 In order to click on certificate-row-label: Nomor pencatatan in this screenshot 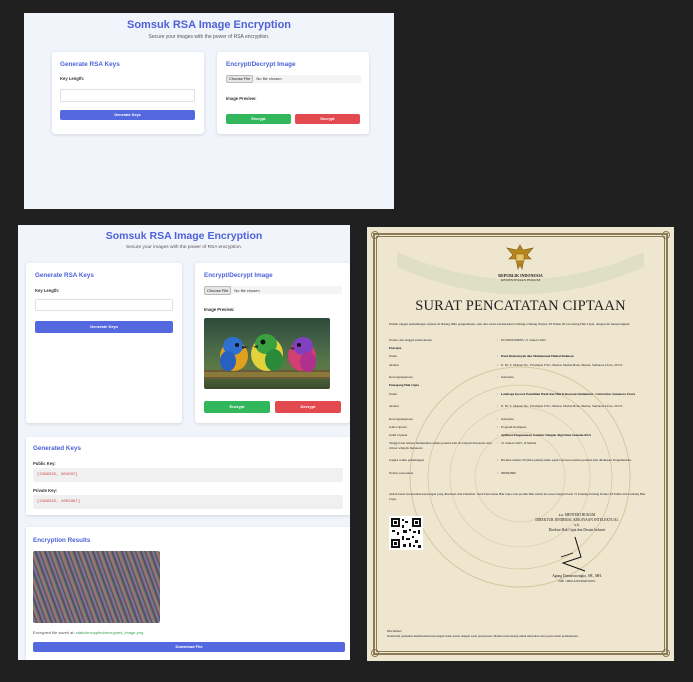, I will do `click(401, 473)`.